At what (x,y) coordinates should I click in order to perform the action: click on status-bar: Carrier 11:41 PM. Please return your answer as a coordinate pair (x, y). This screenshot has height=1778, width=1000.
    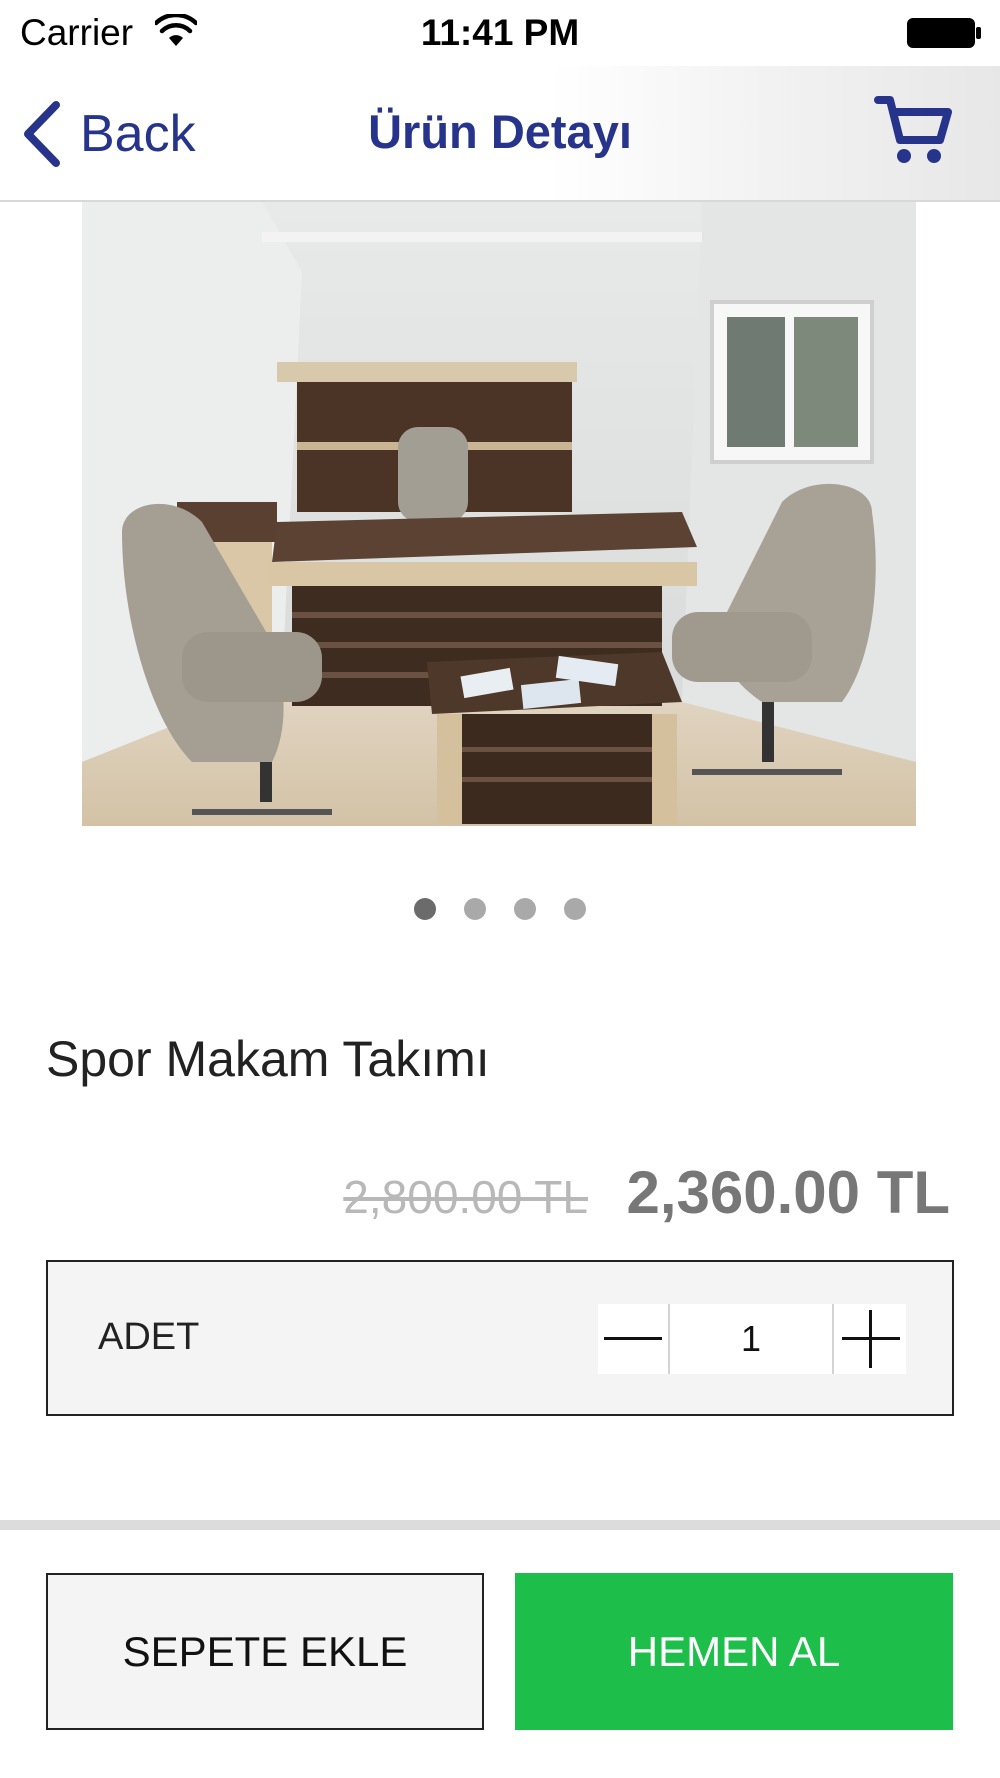
    Looking at the image, I should click on (500, 33).